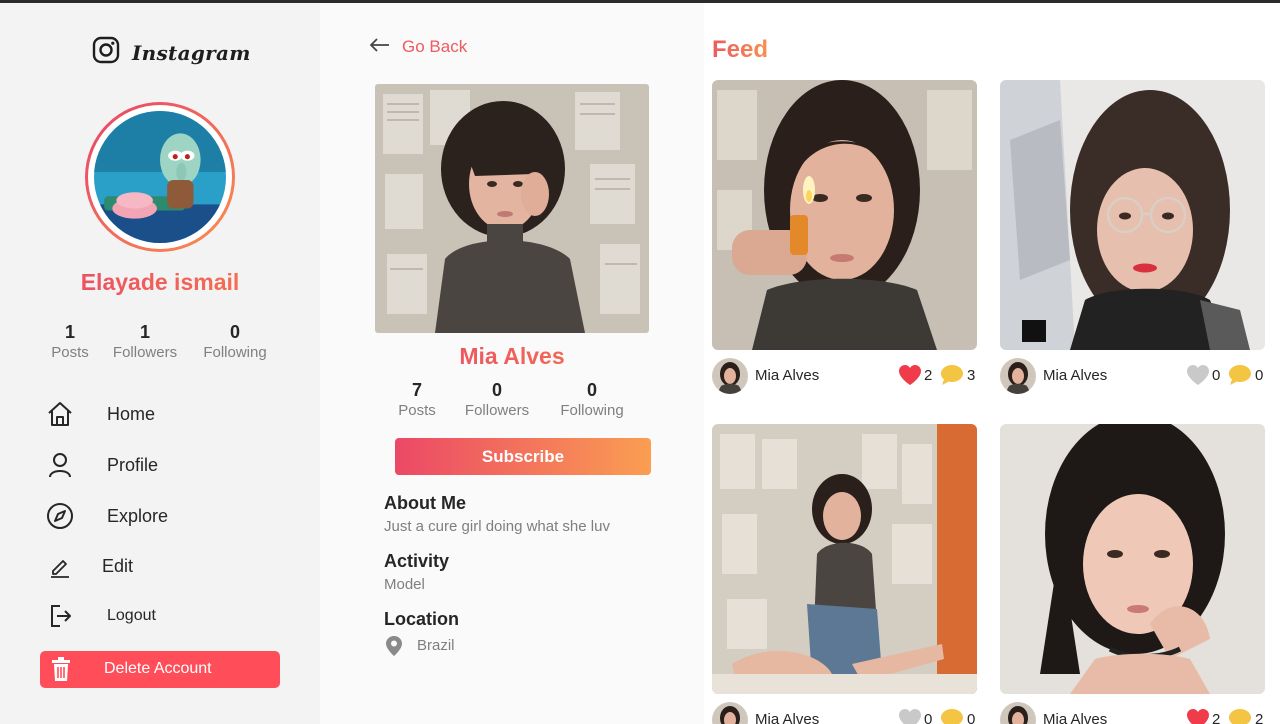 Image resolution: width=1280 pixels, height=724 pixels. I want to click on nav-edit: Edit, so click(88, 566).